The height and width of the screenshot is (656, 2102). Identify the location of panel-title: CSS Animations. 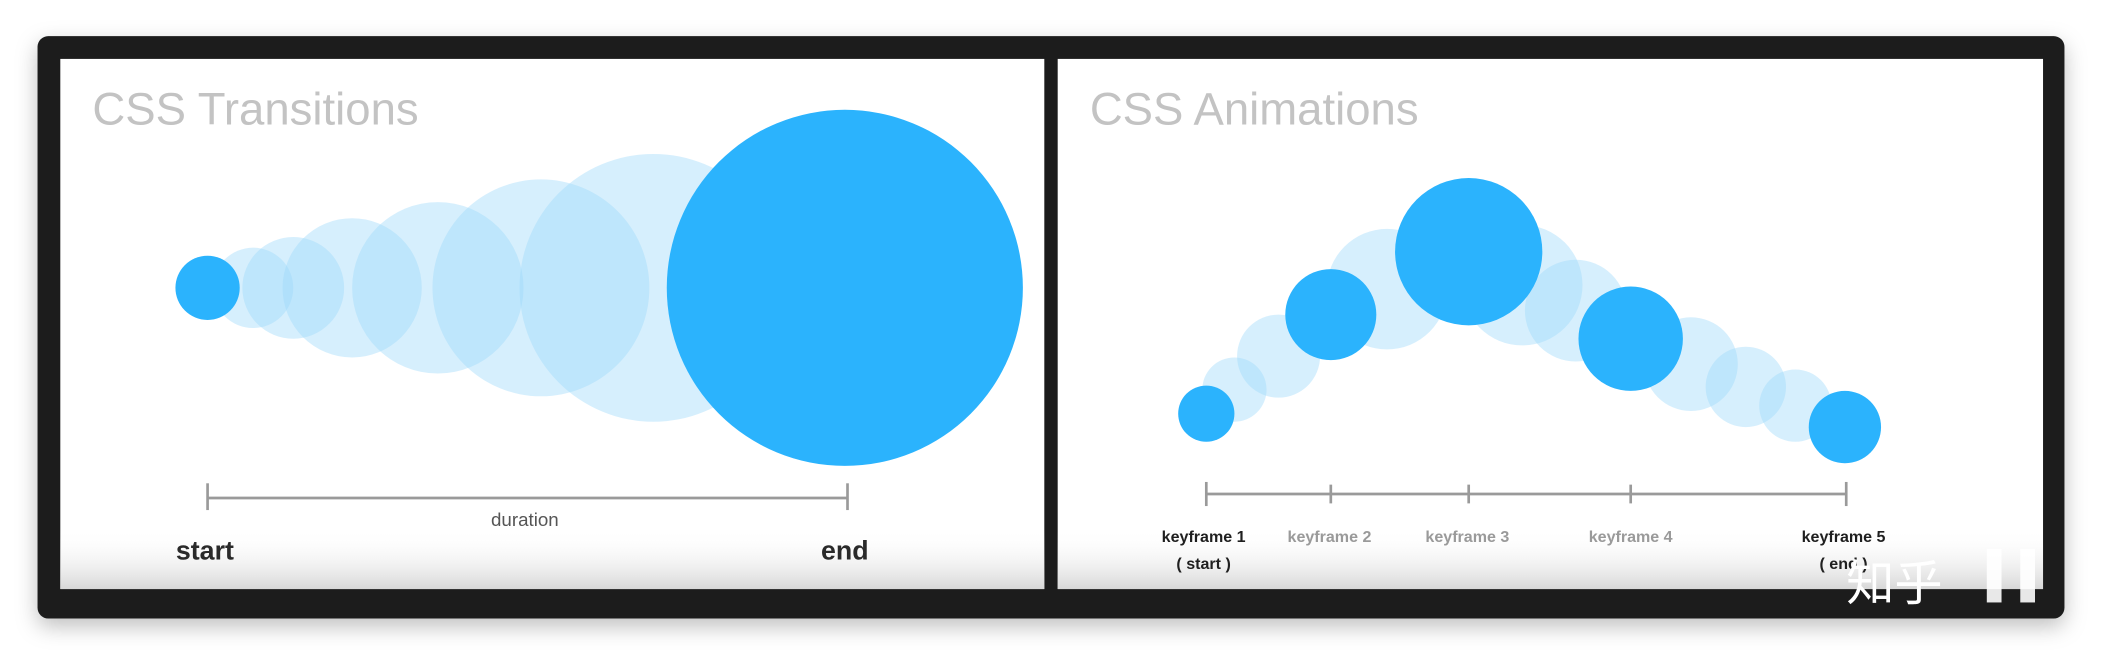
(1254, 109).